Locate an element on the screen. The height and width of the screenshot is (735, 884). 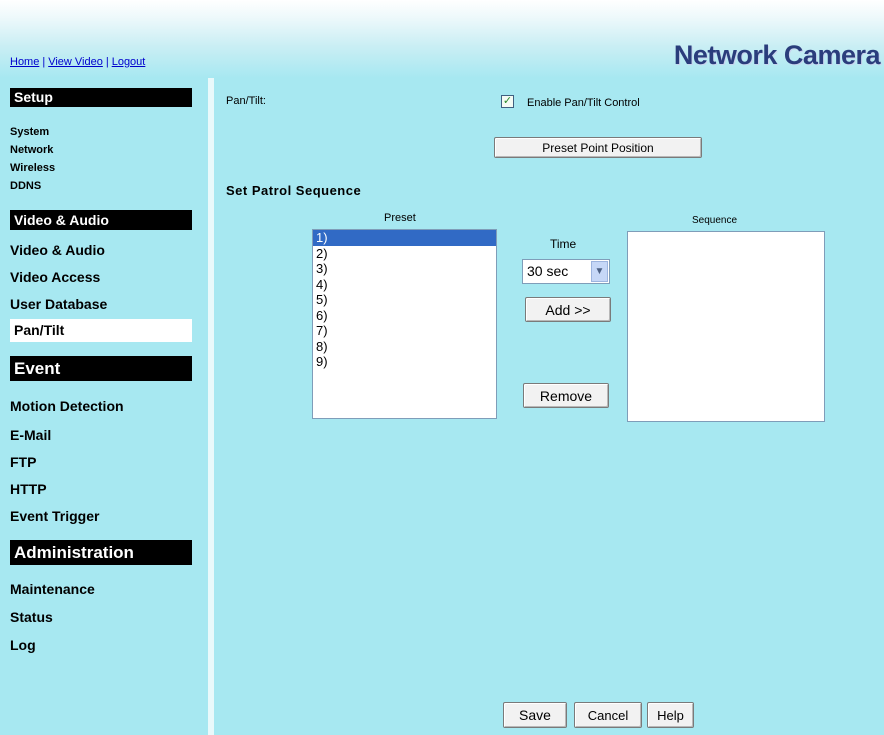
sidebar-item-http: HTTP is located at coordinates (28, 489).